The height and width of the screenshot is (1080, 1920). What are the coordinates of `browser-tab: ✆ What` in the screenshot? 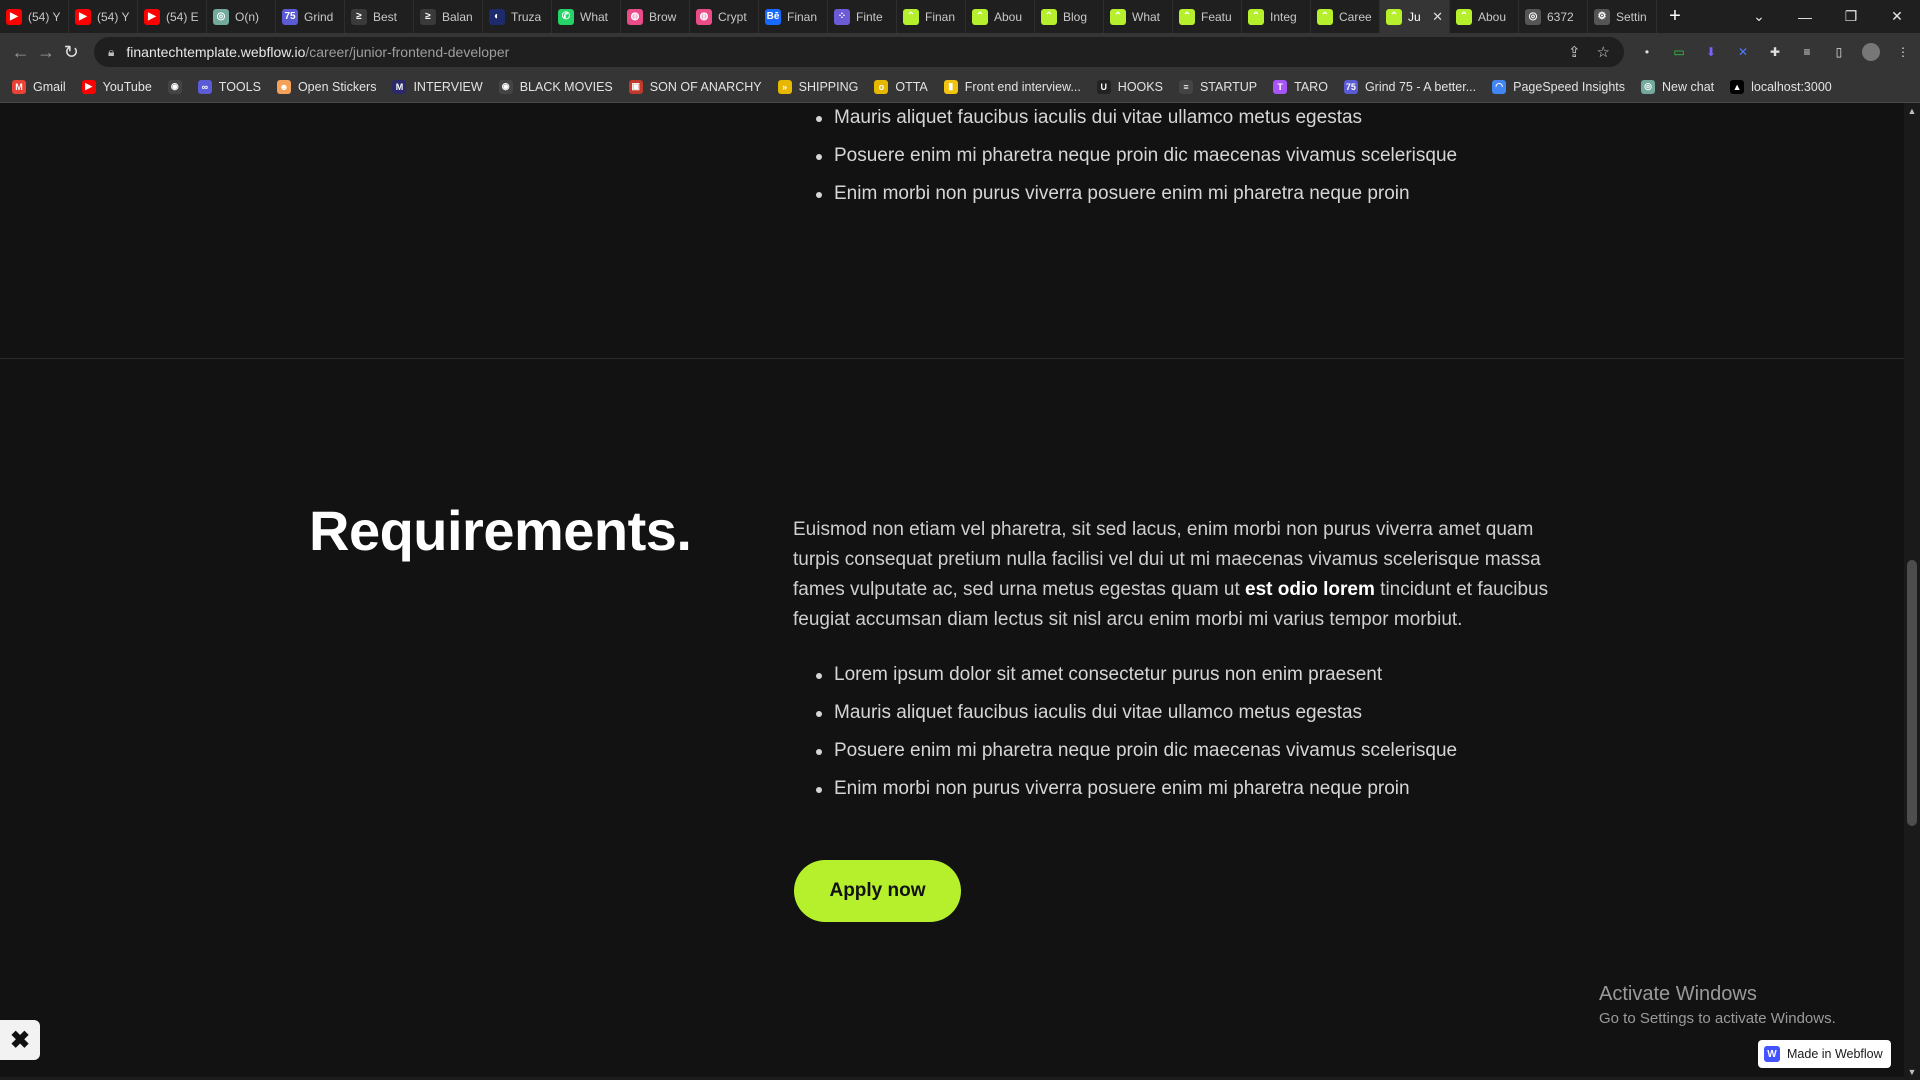 It's located at (586, 16).